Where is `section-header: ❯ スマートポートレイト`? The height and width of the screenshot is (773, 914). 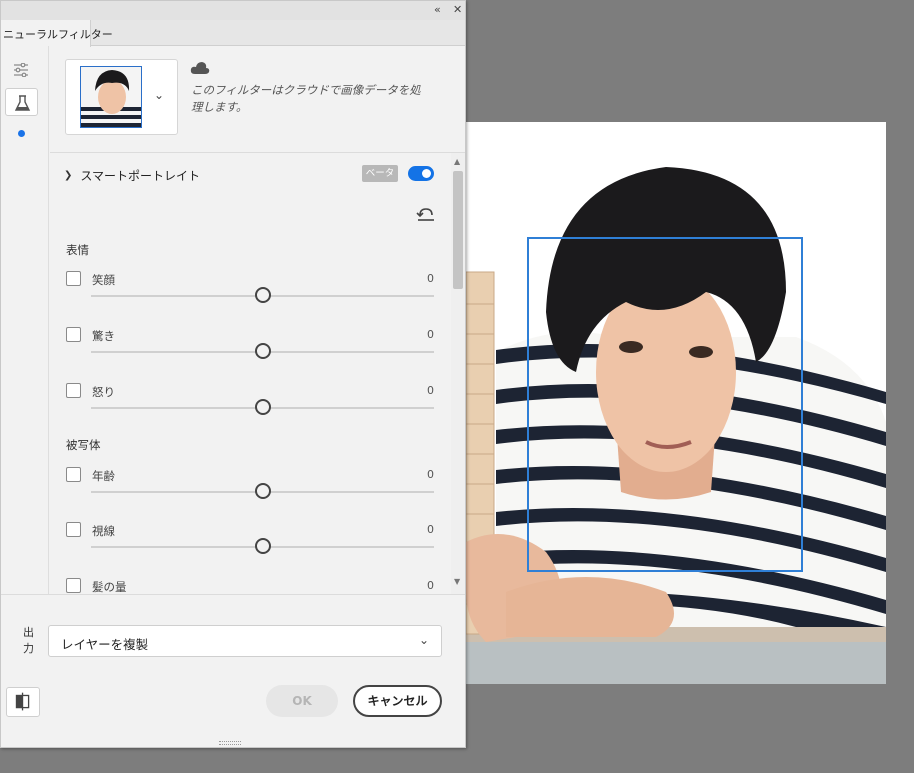
section-header: ❯ スマートポートレイト is located at coordinates (132, 175).